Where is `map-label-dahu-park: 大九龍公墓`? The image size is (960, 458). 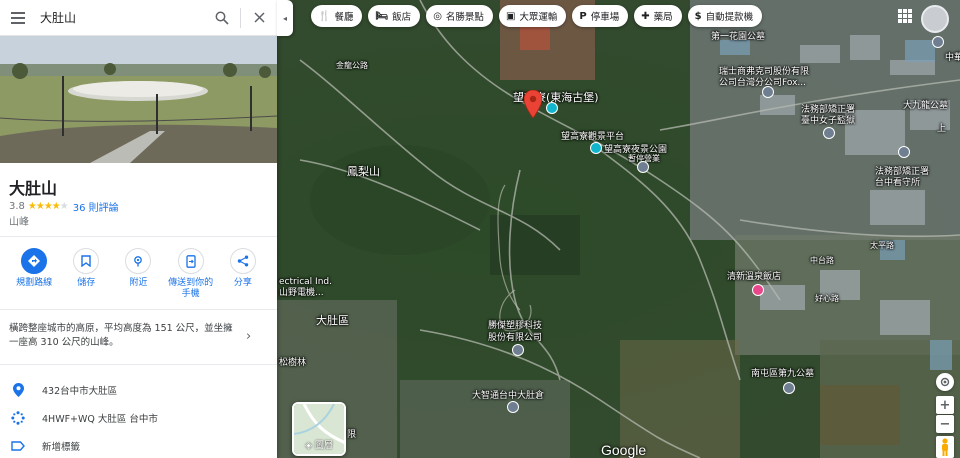
map-label-dahu-park: 大九龍公墓 is located at coordinates (925, 104).